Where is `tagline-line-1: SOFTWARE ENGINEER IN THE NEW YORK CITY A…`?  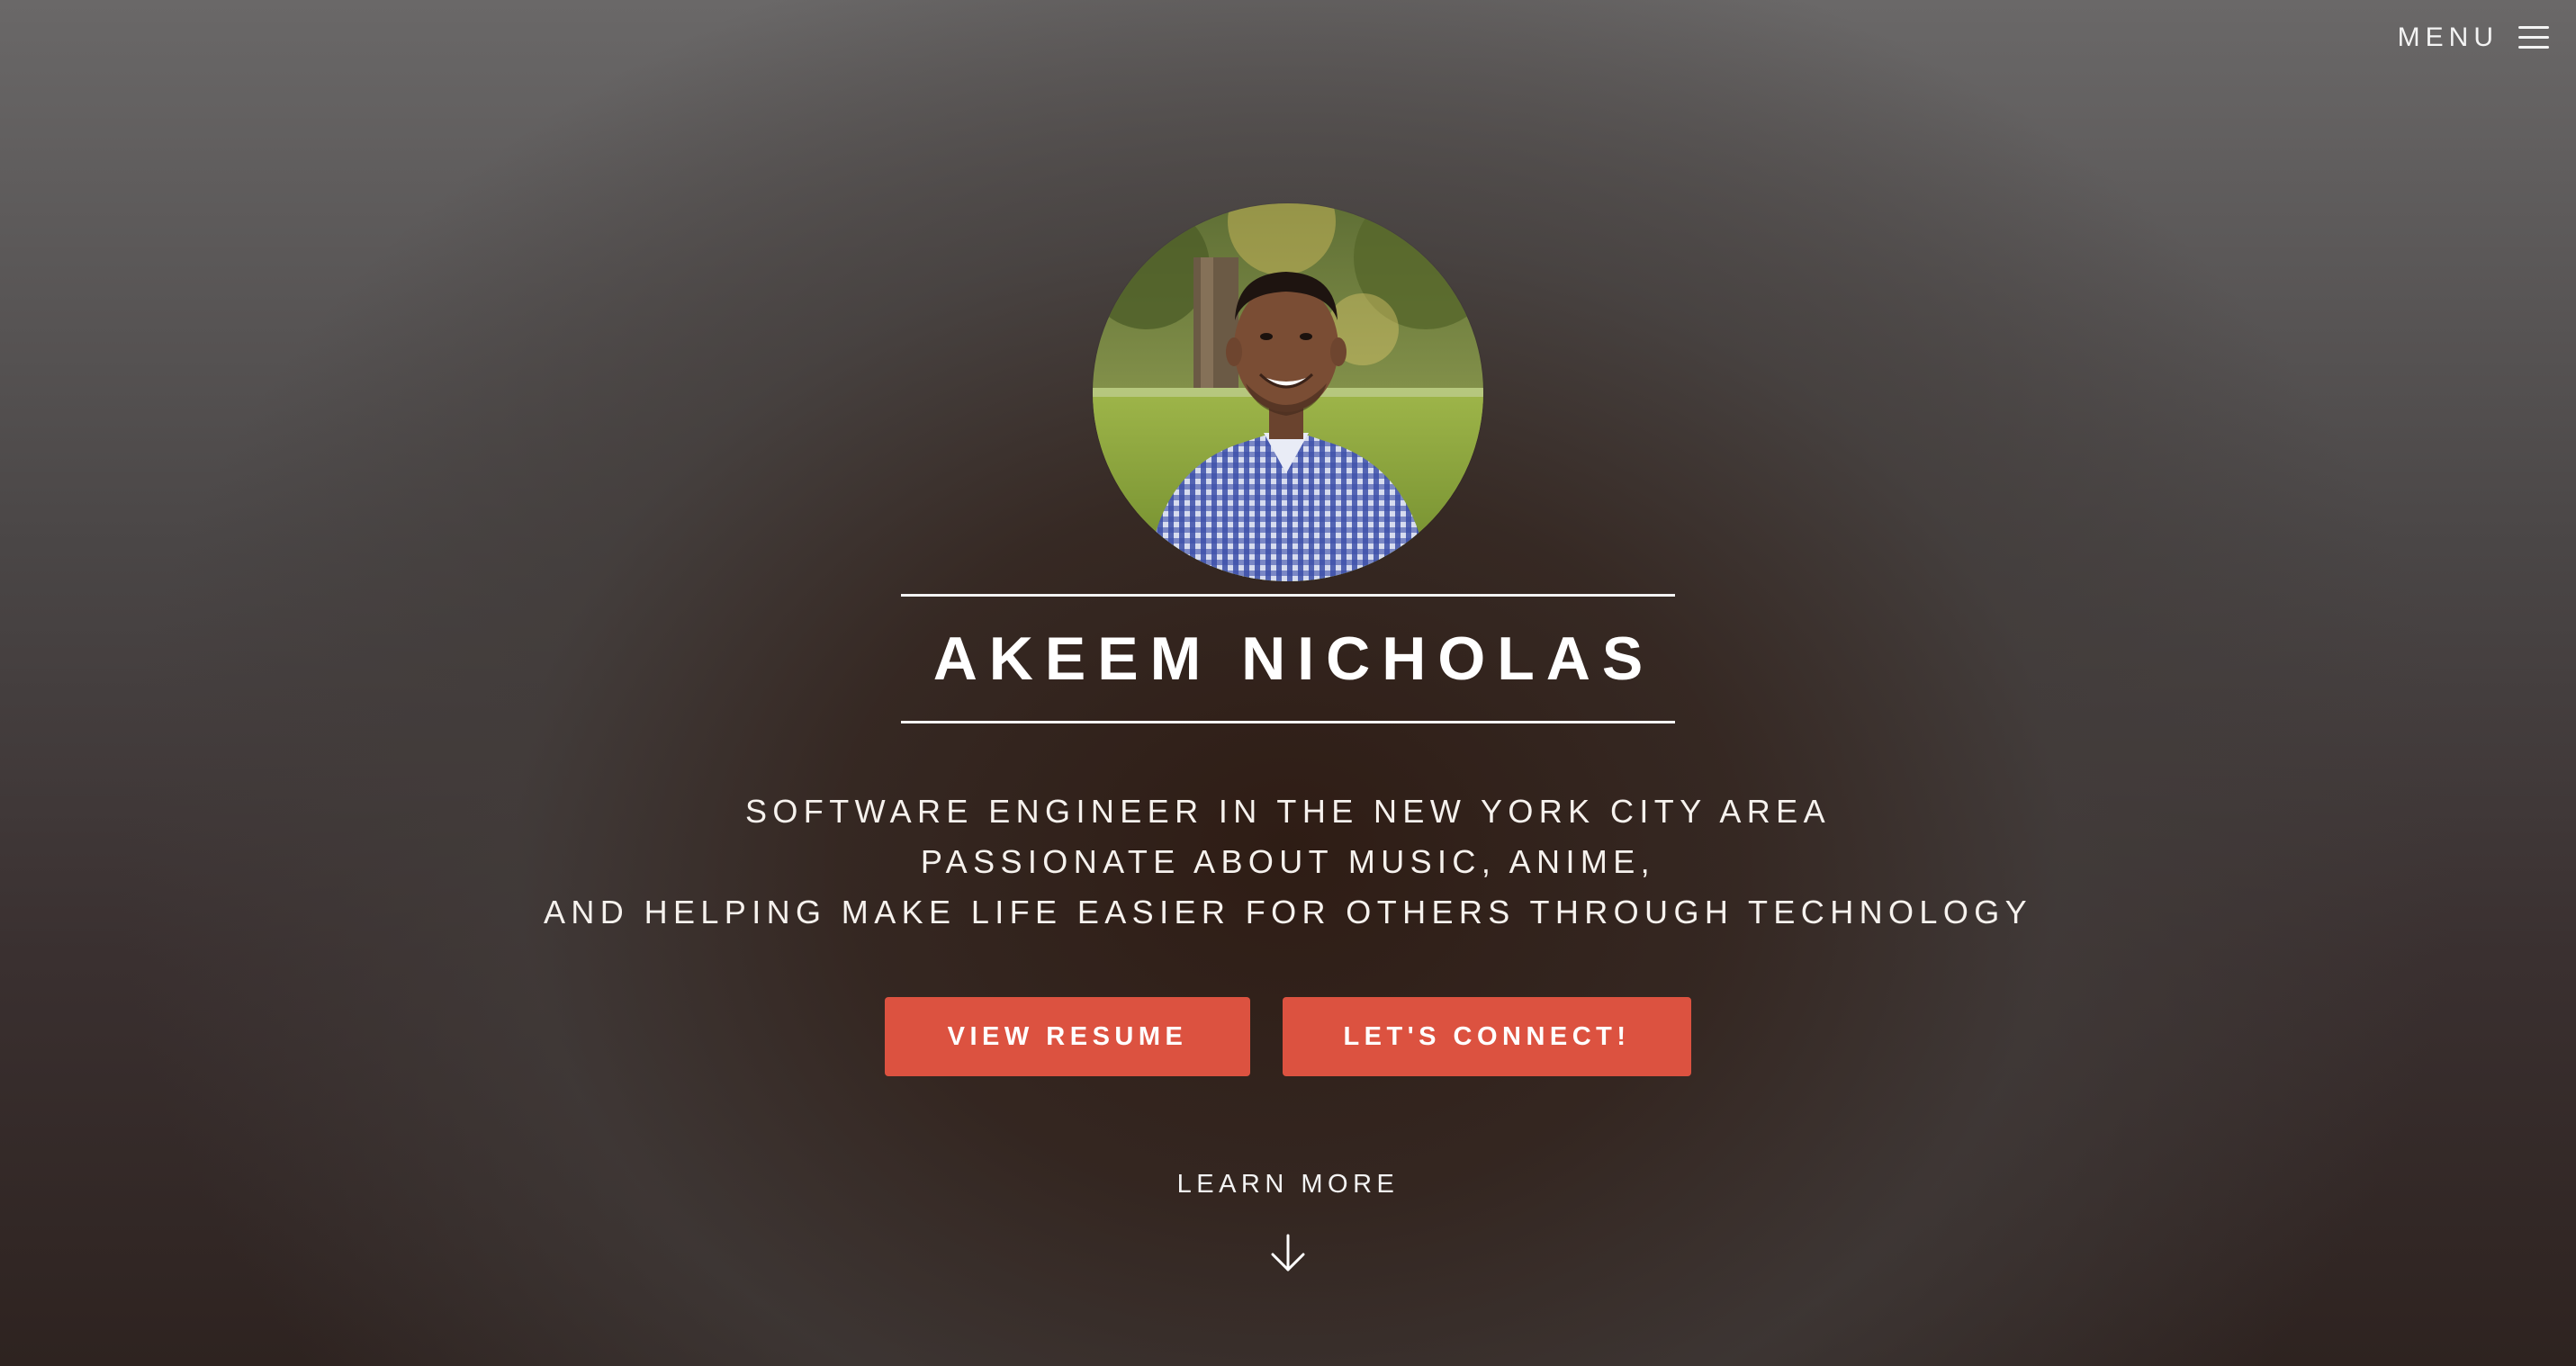 tagline-line-1: SOFTWARE ENGINEER IN THE NEW YORK CITY A… is located at coordinates (1287, 811).